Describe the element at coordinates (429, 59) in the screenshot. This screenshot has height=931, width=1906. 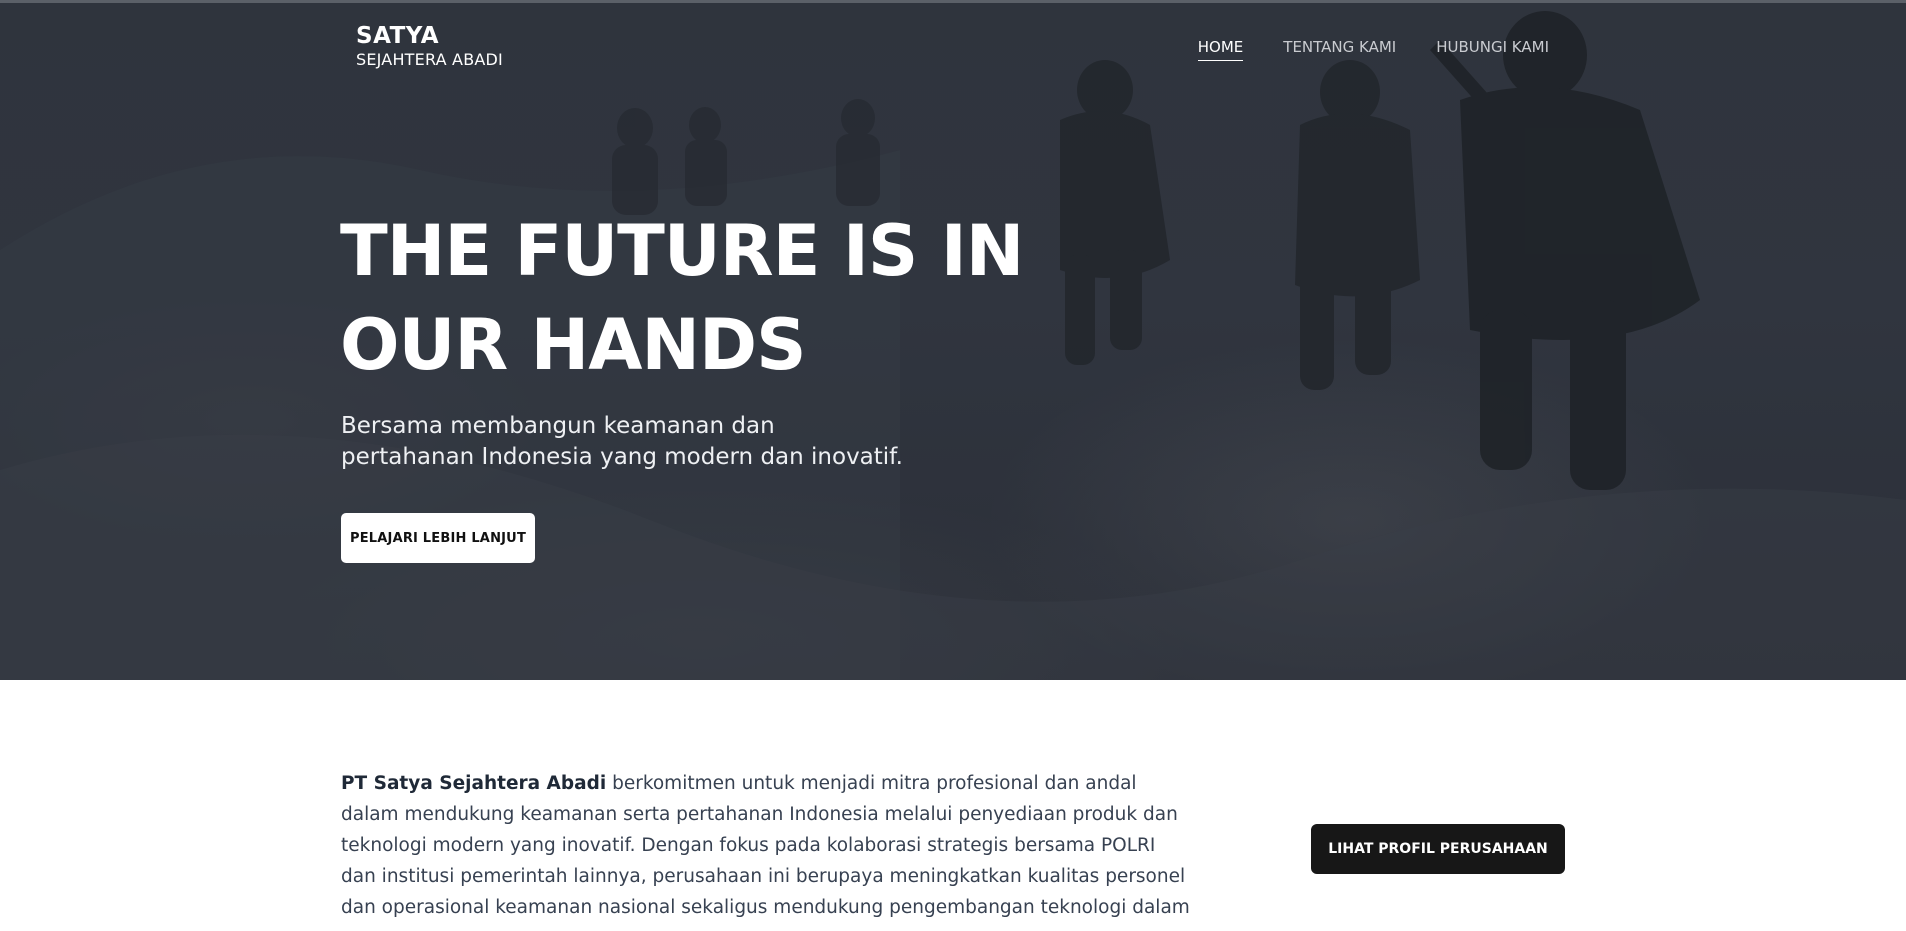
I see `brand-subtitle: SEJAHTERA ABADI` at that location.